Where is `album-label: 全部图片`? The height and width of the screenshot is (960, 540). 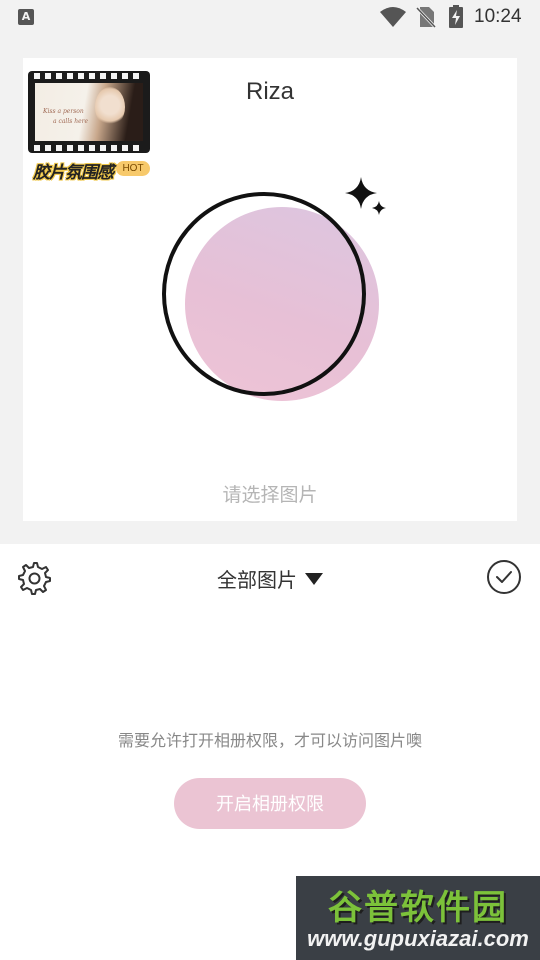 album-label: 全部图片 is located at coordinates (257, 580).